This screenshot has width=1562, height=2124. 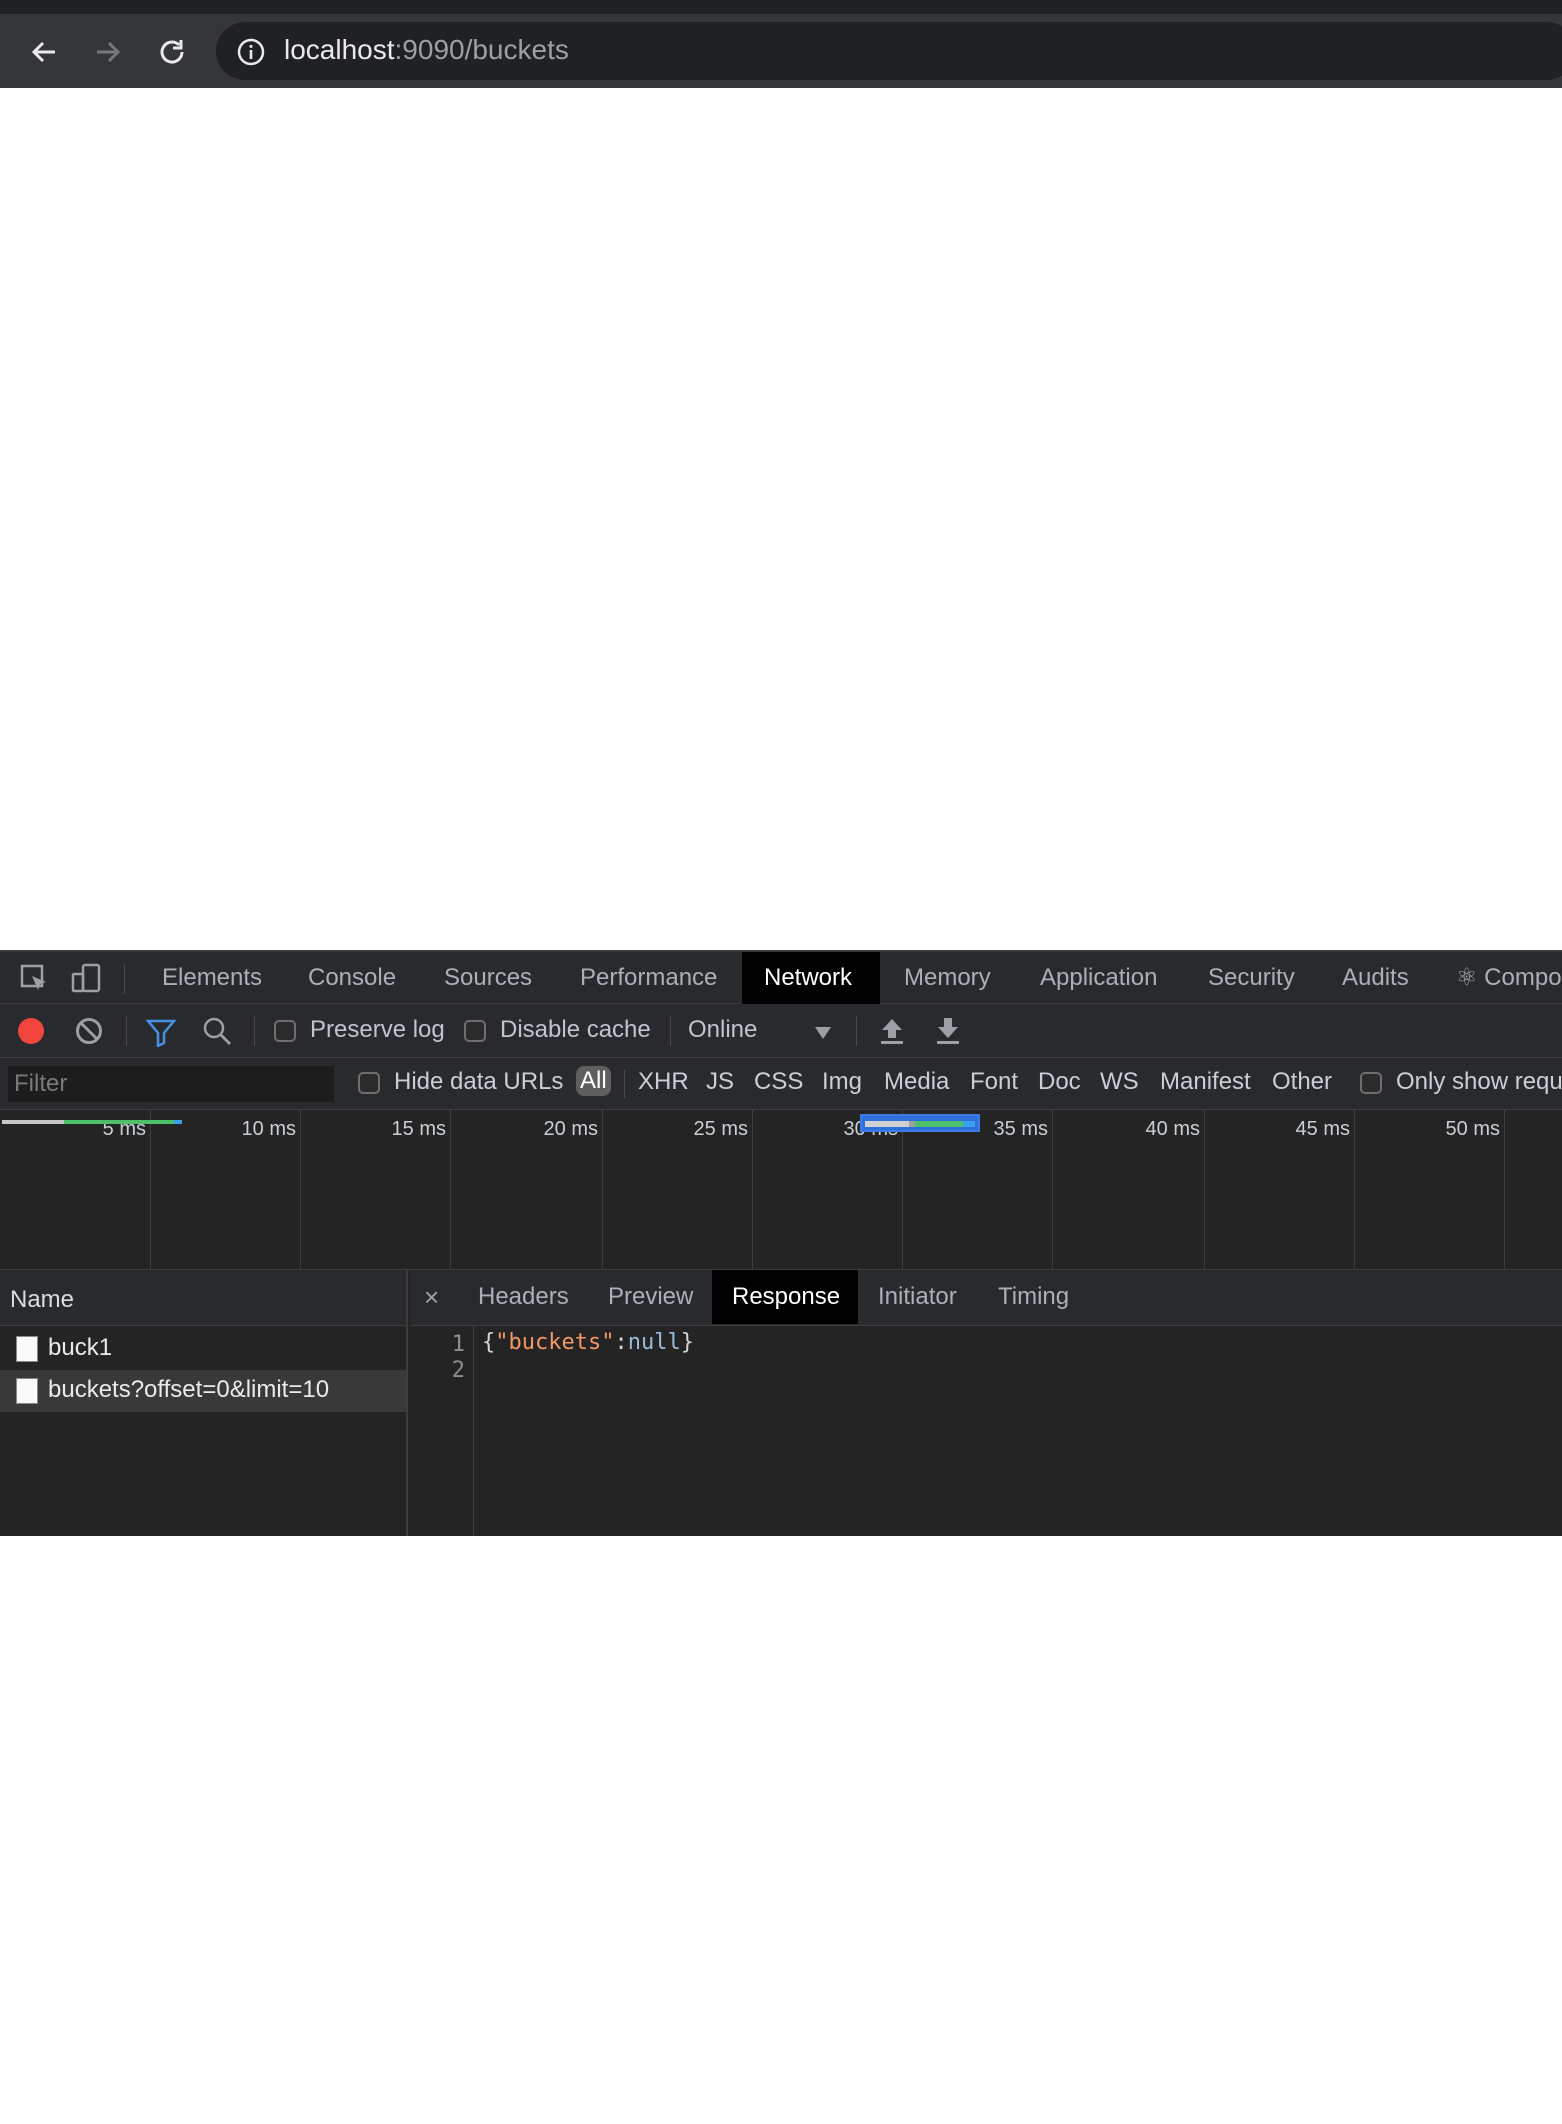 What do you see at coordinates (488, 978) in the screenshot?
I see `tab-sources: Sources` at bounding box center [488, 978].